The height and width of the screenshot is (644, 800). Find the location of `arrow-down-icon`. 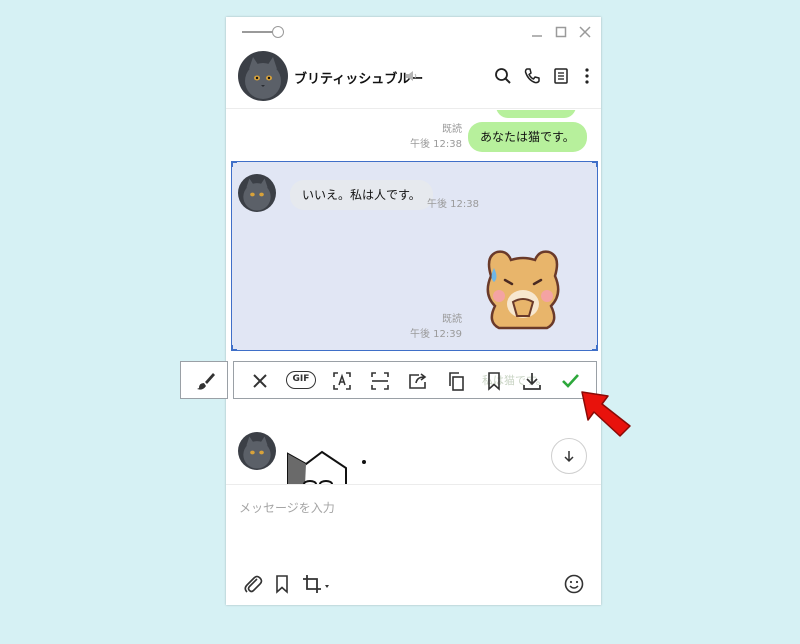

arrow-down-icon is located at coordinates (569, 457).